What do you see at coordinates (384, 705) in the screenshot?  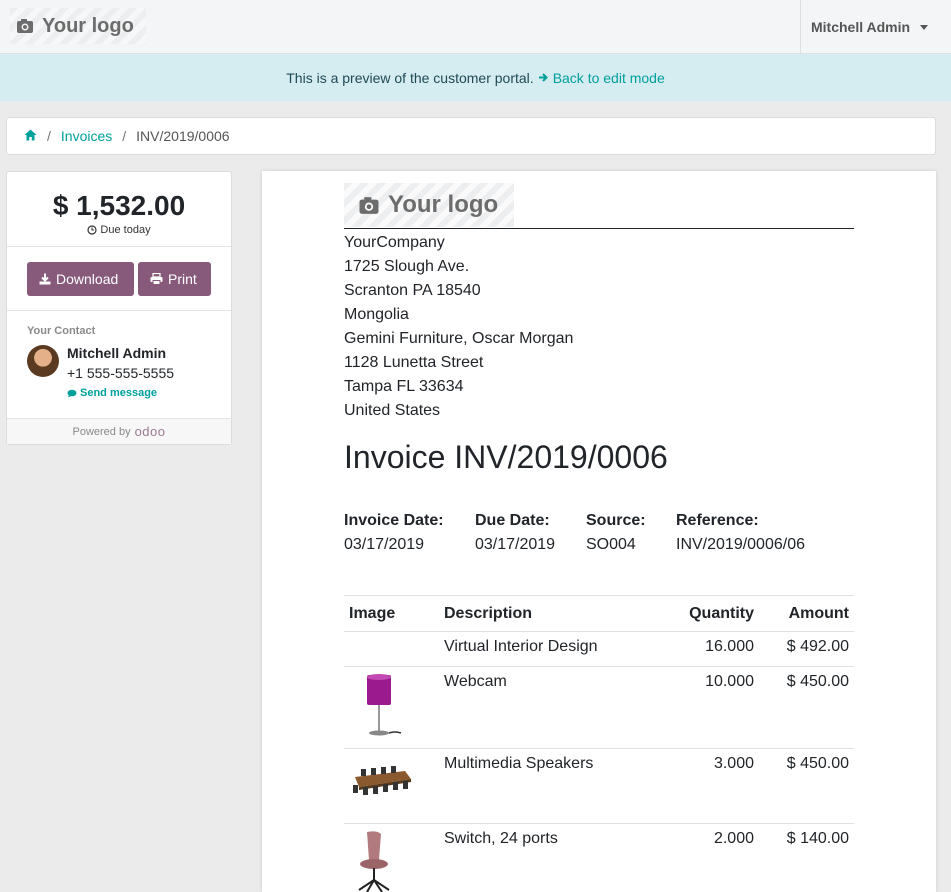 I see `lamp-image` at bounding box center [384, 705].